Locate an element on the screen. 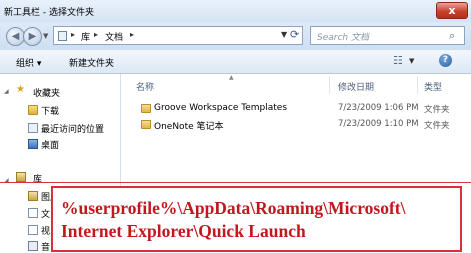 The image size is (471, 253). new-folder-button: 新建文件夹 is located at coordinates (91, 62).